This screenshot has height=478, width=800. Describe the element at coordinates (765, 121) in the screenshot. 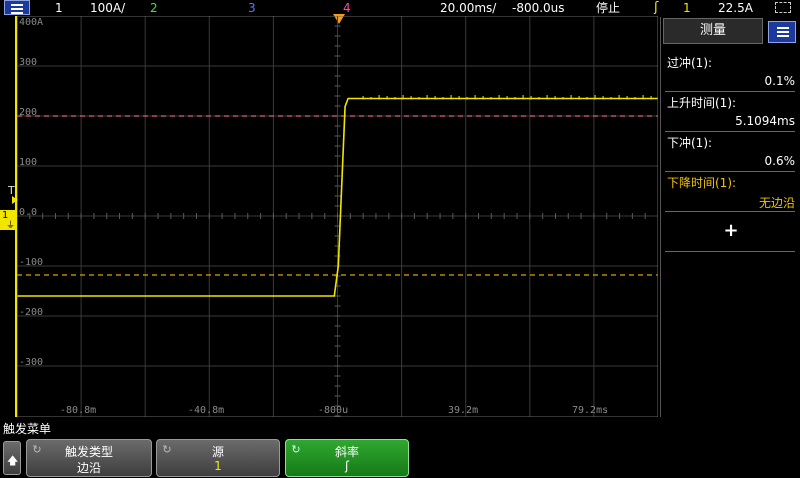

I see `measurement-value-rise-time: 5.1094ms` at that location.